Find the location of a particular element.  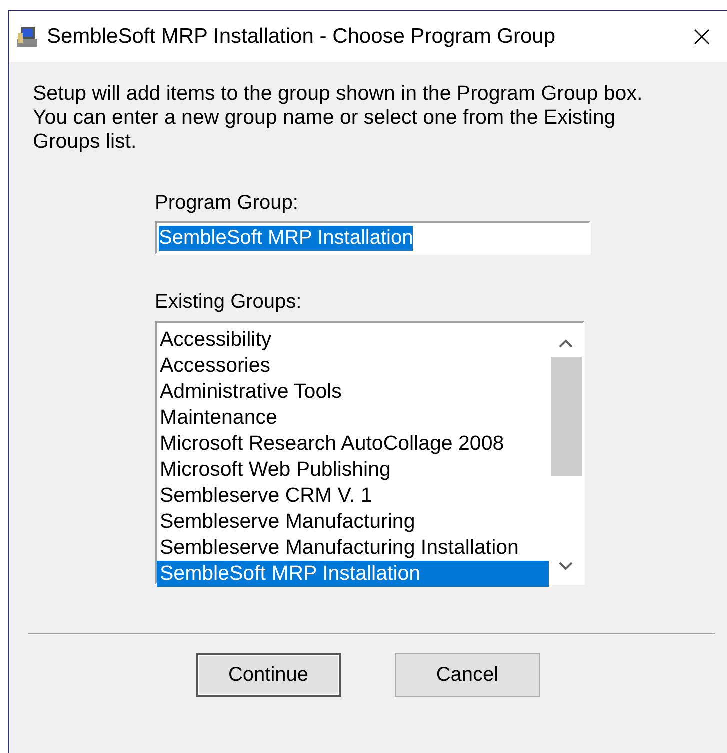

dialog-button: Cancel is located at coordinates (467, 675).